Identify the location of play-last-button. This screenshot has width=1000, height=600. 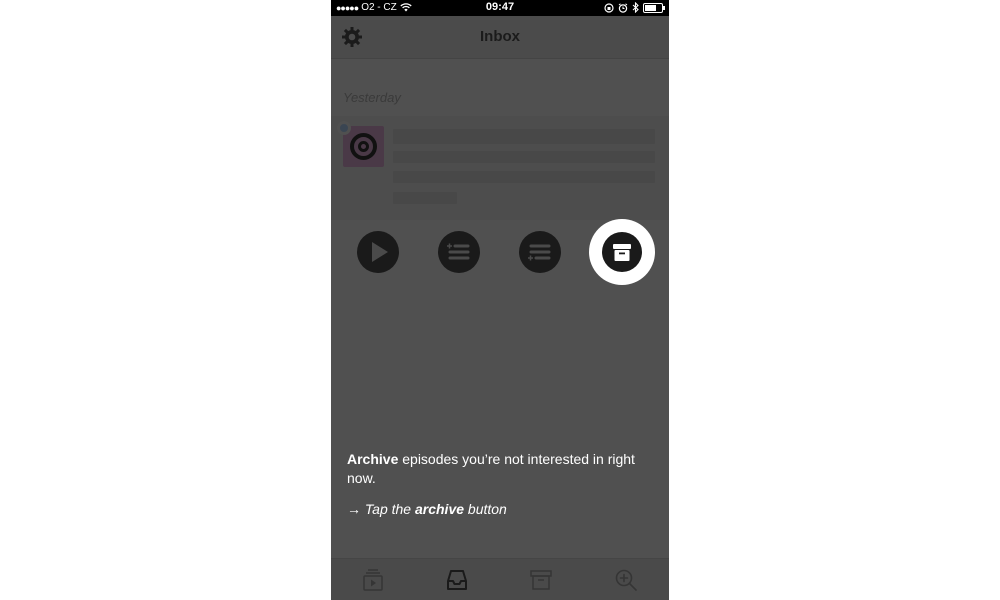
(540, 252).